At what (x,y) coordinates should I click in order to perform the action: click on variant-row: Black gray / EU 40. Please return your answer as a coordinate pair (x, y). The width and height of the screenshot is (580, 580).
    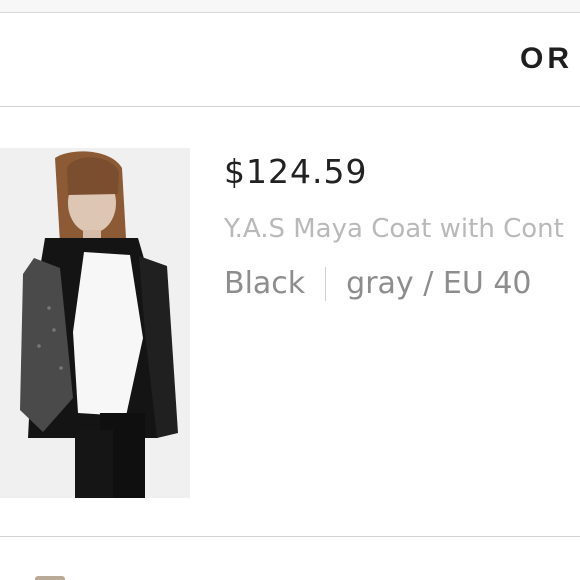
    Looking at the image, I should click on (378, 283).